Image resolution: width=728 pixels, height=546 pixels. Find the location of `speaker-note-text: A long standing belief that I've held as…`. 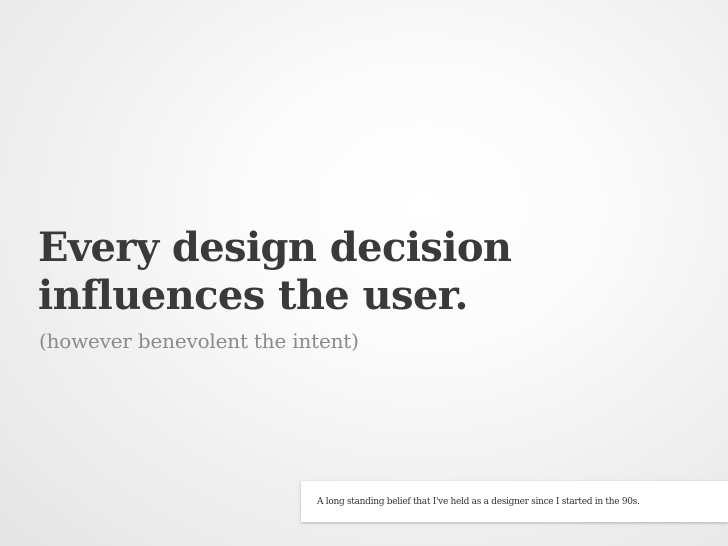

speaker-note-text: A long standing belief that I've held as… is located at coordinates (478, 501).